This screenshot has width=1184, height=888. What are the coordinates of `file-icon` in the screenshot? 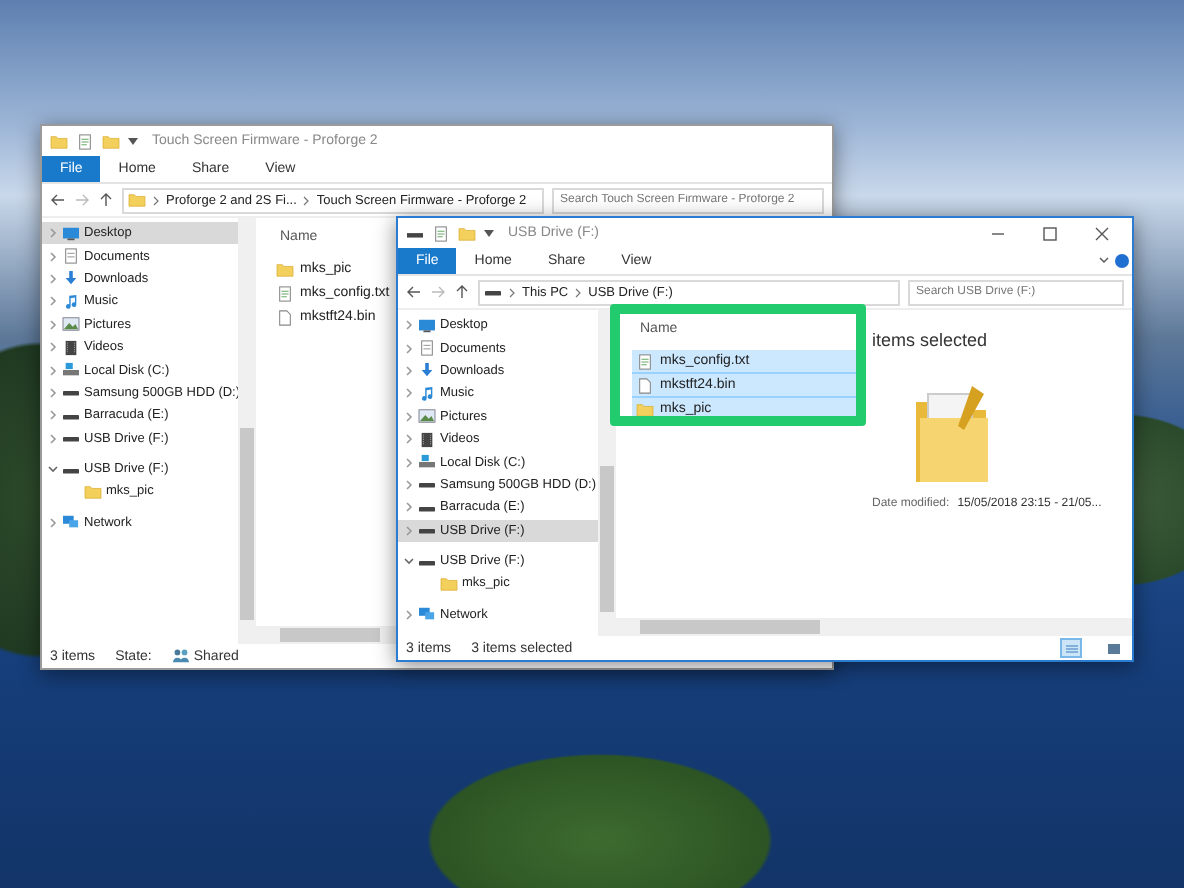 It's located at (285, 317).